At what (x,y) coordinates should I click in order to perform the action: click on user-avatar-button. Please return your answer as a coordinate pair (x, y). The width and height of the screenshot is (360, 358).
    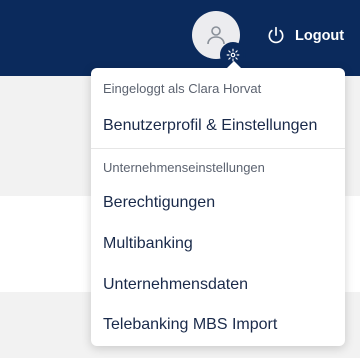
    Looking at the image, I should click on (219, 39).